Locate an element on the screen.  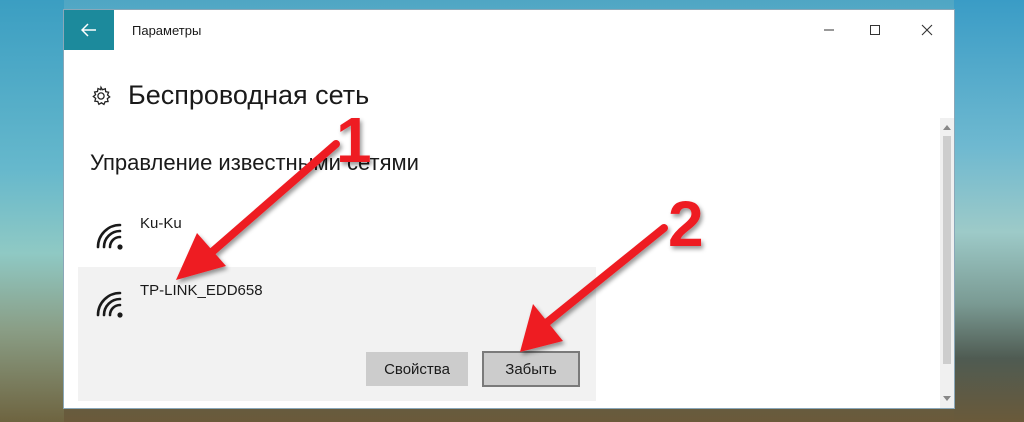
close-button is located at coordinates (927, 30).